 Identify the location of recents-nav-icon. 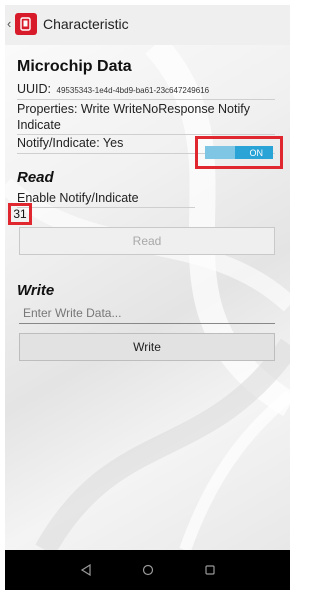
(210, 570).